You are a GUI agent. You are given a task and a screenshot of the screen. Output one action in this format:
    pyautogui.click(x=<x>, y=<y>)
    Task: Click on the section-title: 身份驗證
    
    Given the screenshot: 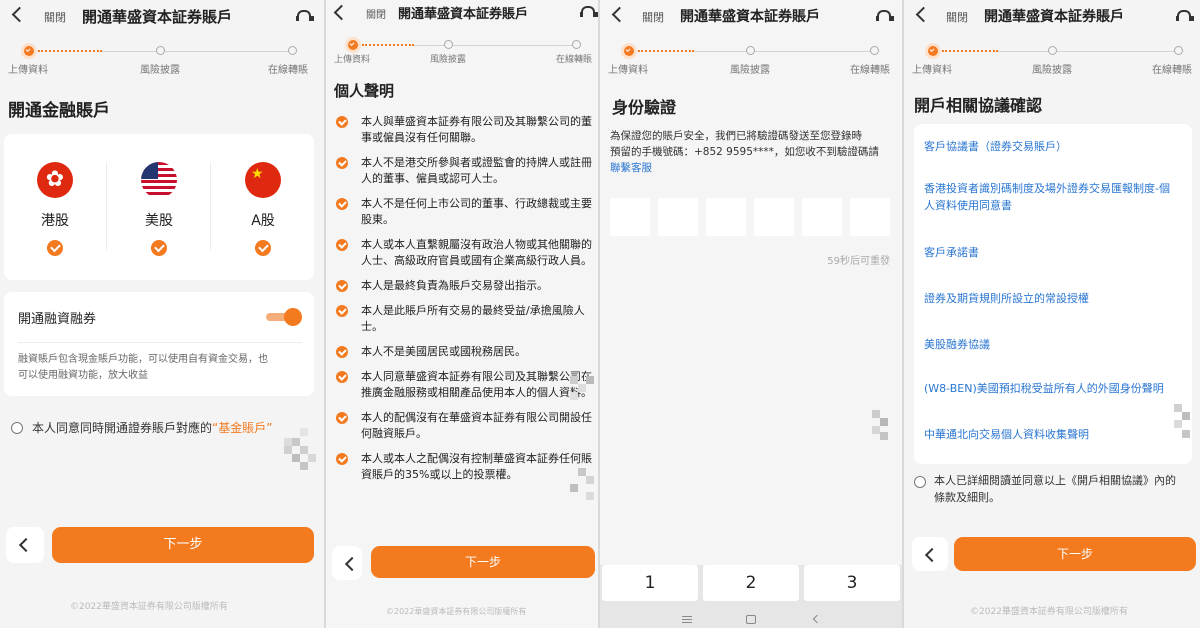 What is the action you would take?
    pyautogui.click(x=644, y=107)
    